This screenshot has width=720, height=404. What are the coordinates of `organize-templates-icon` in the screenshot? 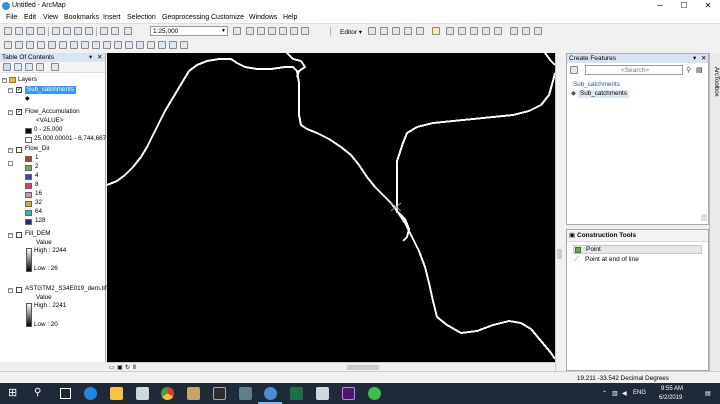 It's located at (574, 70).